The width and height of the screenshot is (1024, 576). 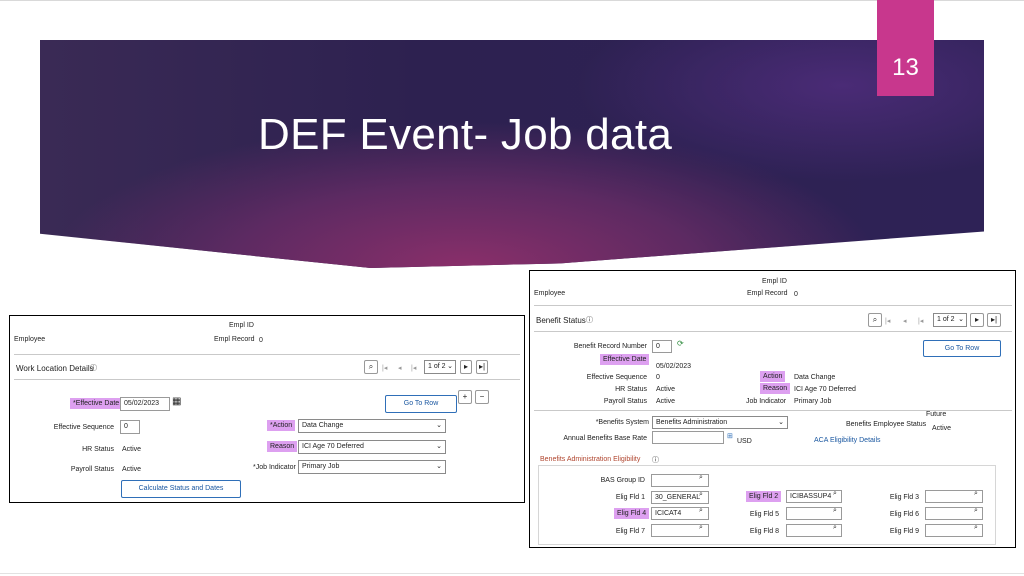 I want to click on action-label: Action, so click(x=773, y=376).